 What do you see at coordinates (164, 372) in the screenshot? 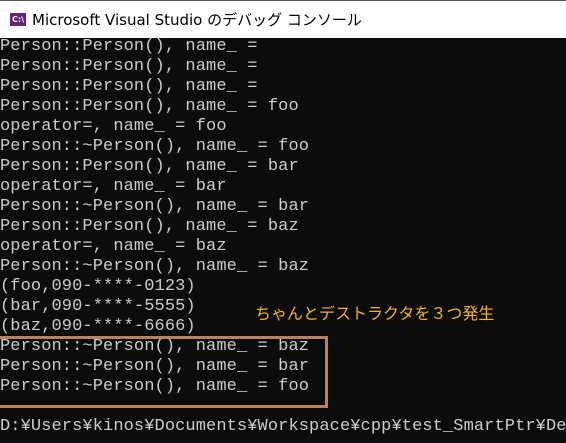
I see `destructor-highlight-box` at bounding box center [164, 372].